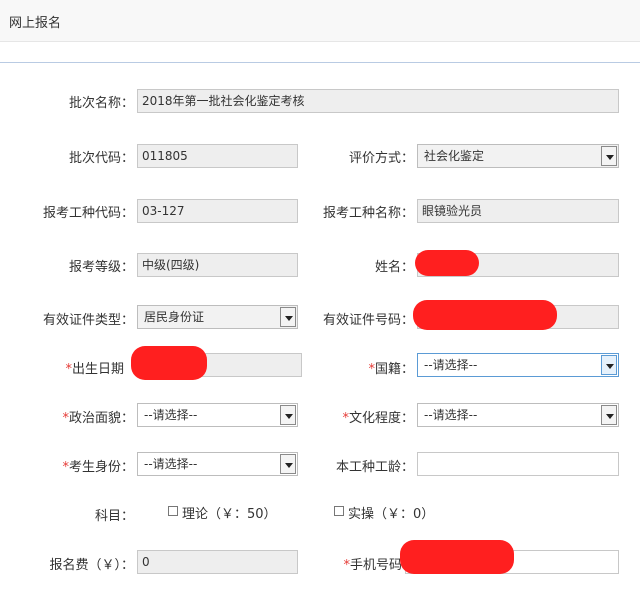 The image size is (640, 592). What do you see at coordinates (217, 317) in the screenshot?
I see `id-type-select: 居民身份证` at bounding box center [217, 317].